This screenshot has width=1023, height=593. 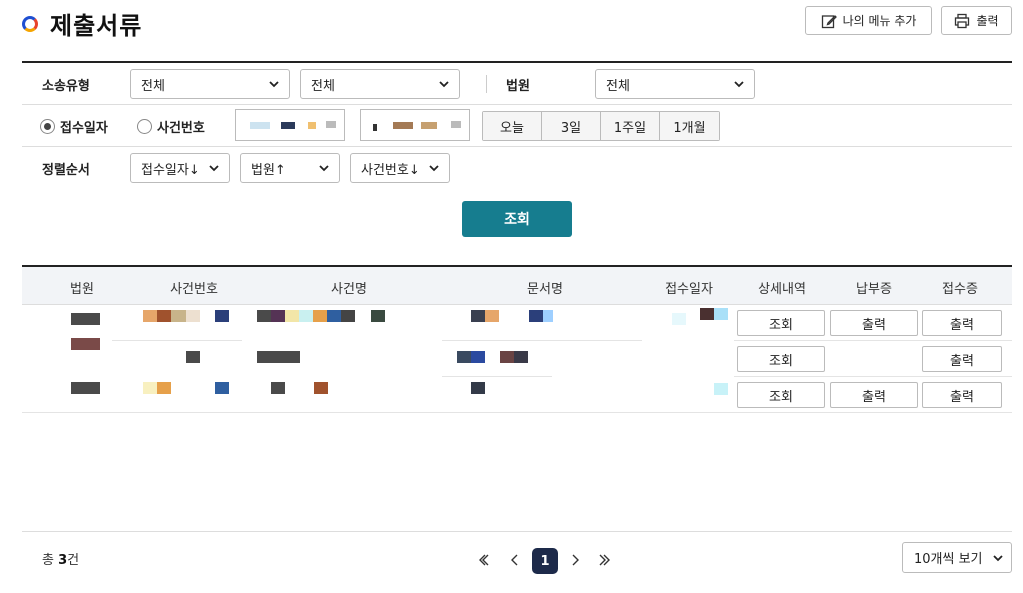 I want to click on range-1week-button: 1주일, so click(x=630, y=126).